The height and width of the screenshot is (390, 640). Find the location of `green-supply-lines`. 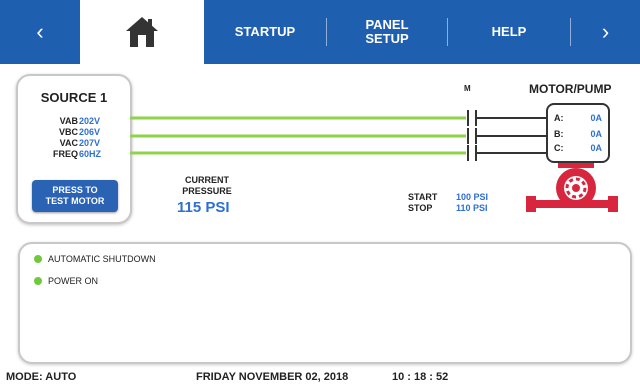

green-supply-lines is located at coordinates (298, 135).